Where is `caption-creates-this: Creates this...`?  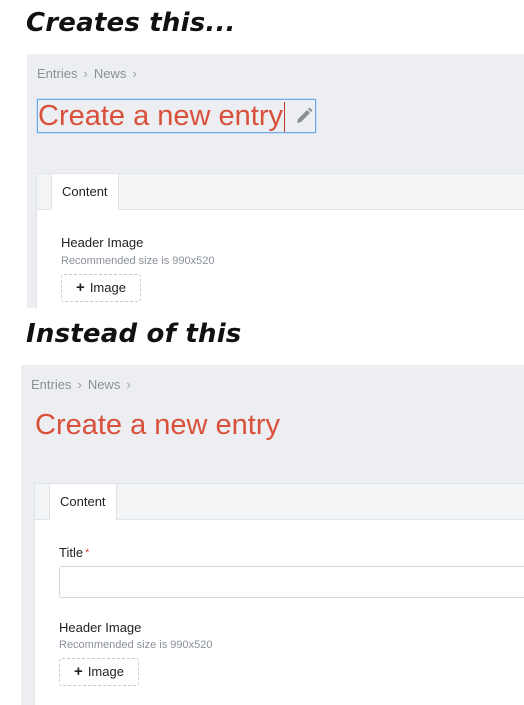 caption-creates-this: Creates this... is located at coordinates (131, 23).